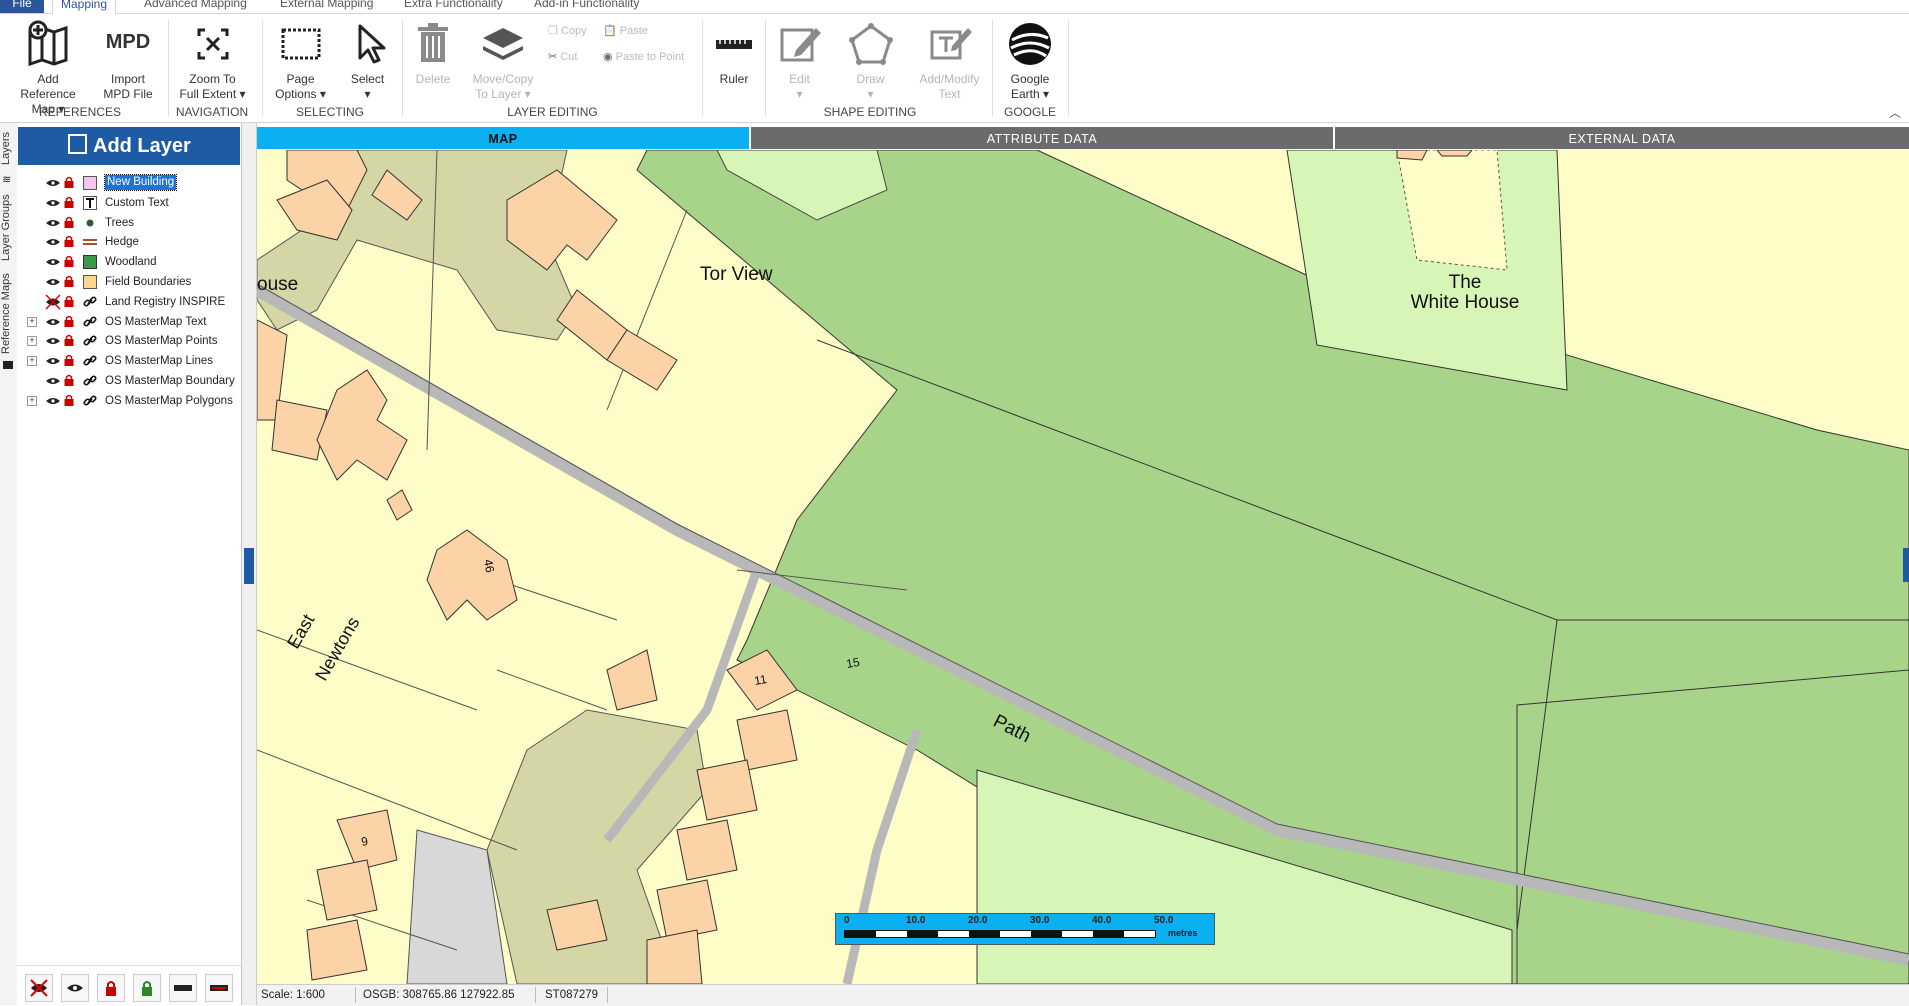 Image resolution: width=1909 pixels, height=1006 pixels. What do you see at coordinates (853, 663) in the screenshot?
I see `label-number-15: 15` at bounding box center [853, 663].